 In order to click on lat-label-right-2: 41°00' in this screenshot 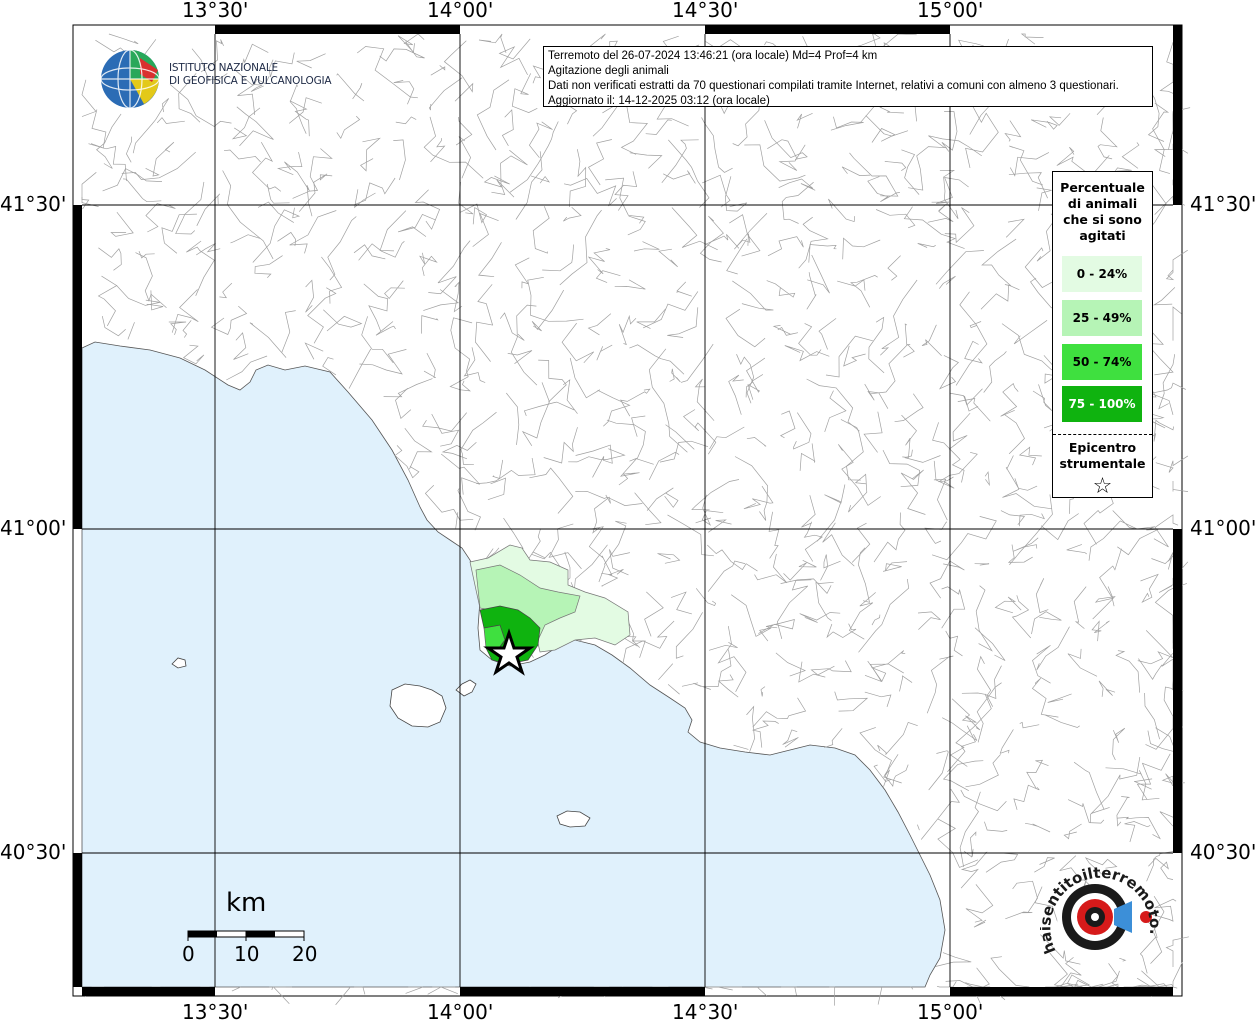, I will do `click(1222, 528)`.